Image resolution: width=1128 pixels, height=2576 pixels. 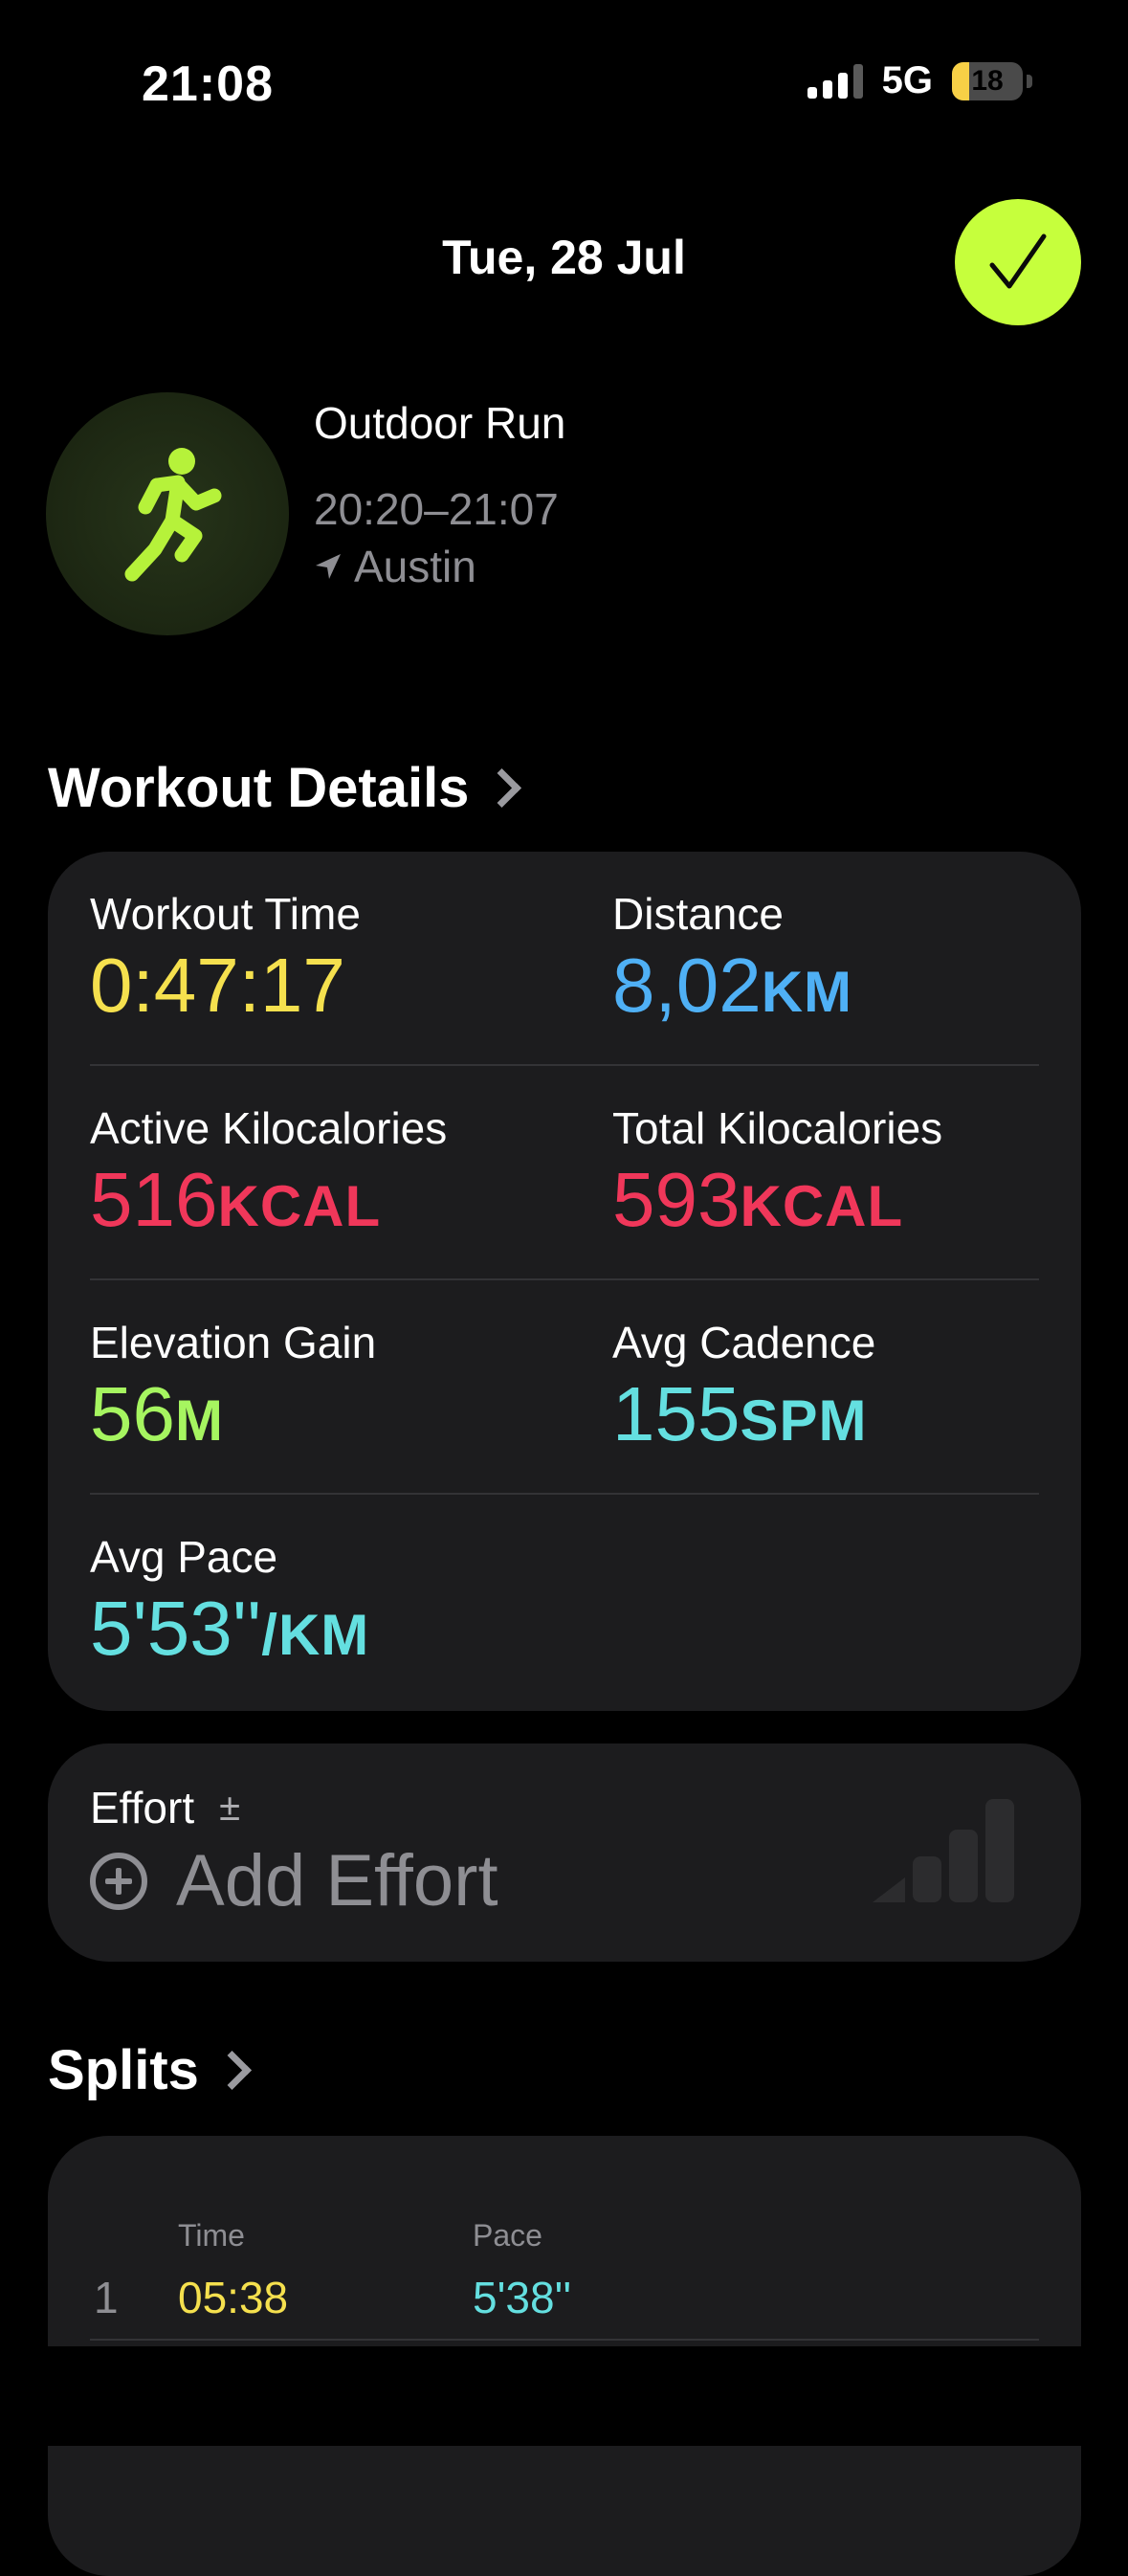 I want to click on metric-distance: Distance 8,02KM, so click(x=732, y=959).